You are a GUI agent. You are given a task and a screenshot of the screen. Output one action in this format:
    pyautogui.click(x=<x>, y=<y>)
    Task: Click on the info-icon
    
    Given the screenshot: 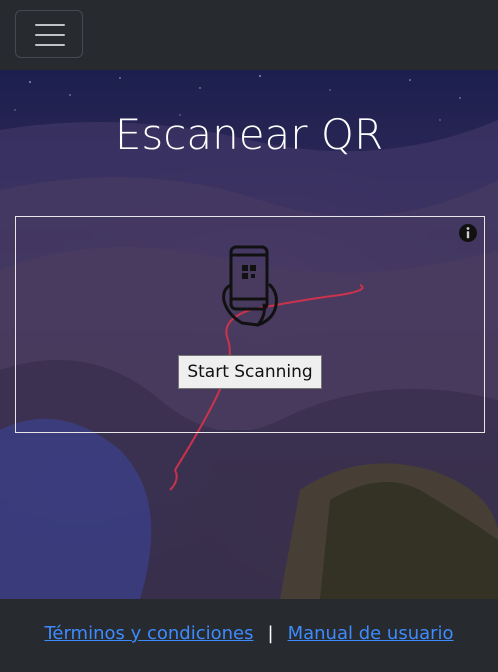 What is the action you would take?
    pyautogui.click(x=468, y=233)
    